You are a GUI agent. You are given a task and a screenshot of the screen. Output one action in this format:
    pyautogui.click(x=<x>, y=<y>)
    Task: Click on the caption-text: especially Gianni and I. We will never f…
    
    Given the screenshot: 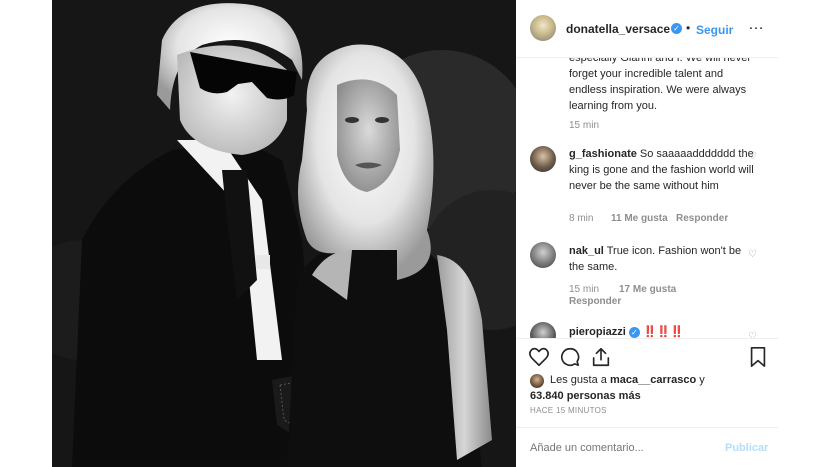 What is the action you would take?
    pyautogui.click(x=660, y=85)
    